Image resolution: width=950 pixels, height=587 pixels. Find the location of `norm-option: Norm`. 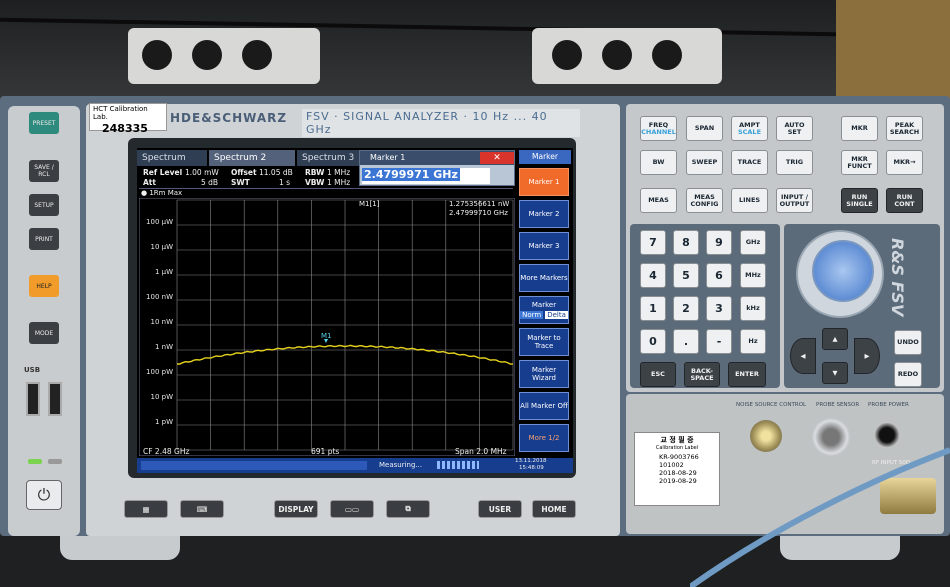

norm-option: Norm is located at coordinates (532, 315).